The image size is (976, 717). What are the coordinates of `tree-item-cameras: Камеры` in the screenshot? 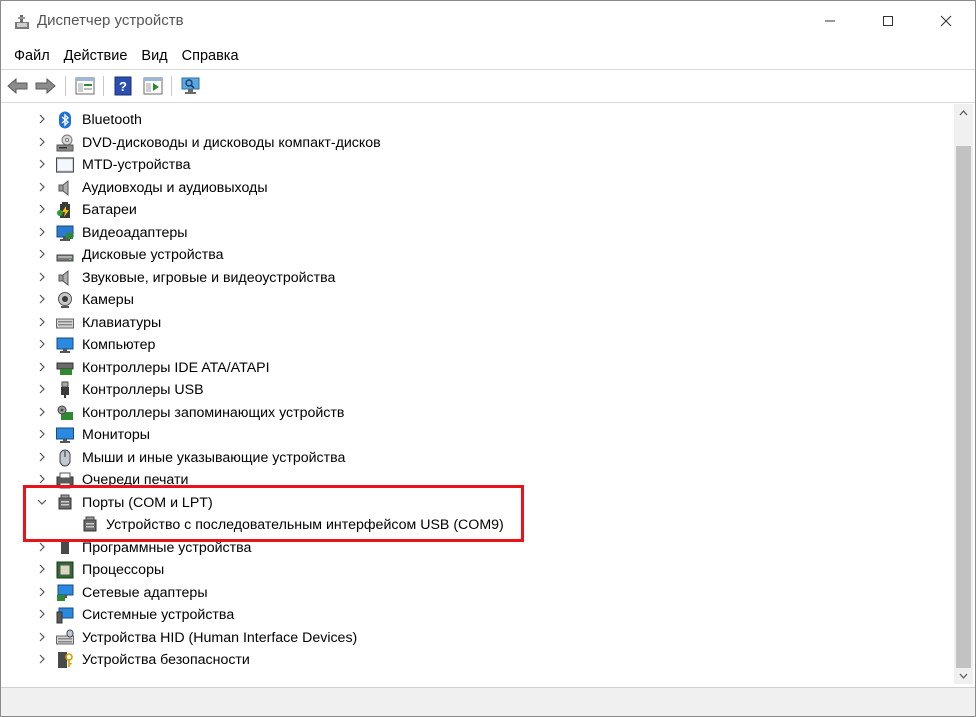 It's located at (473, 300).